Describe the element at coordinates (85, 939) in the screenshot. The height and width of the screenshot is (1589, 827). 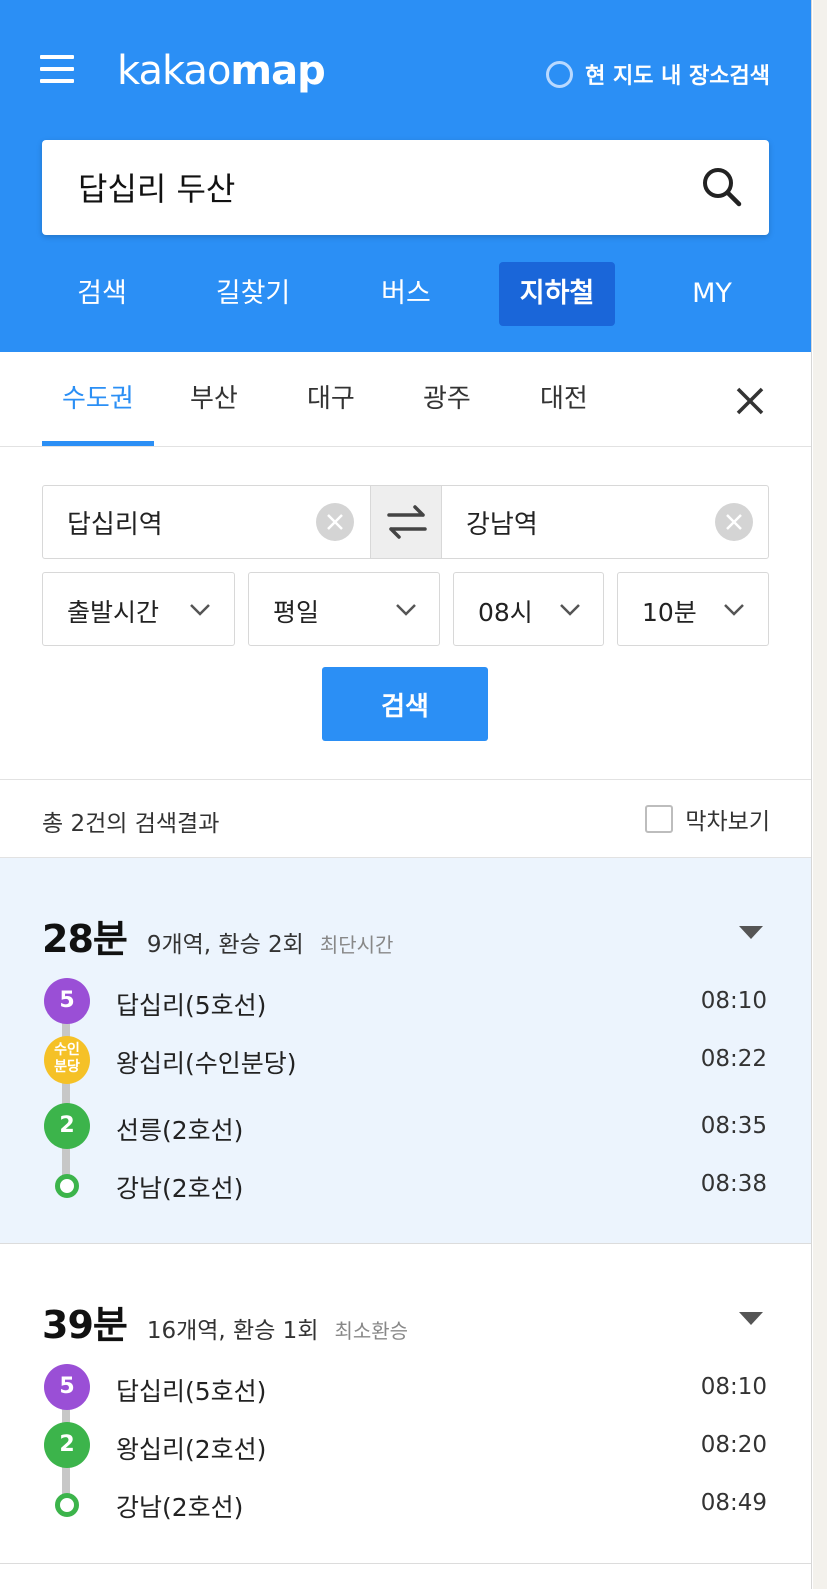
I see `route-duration: 28분` at that location.